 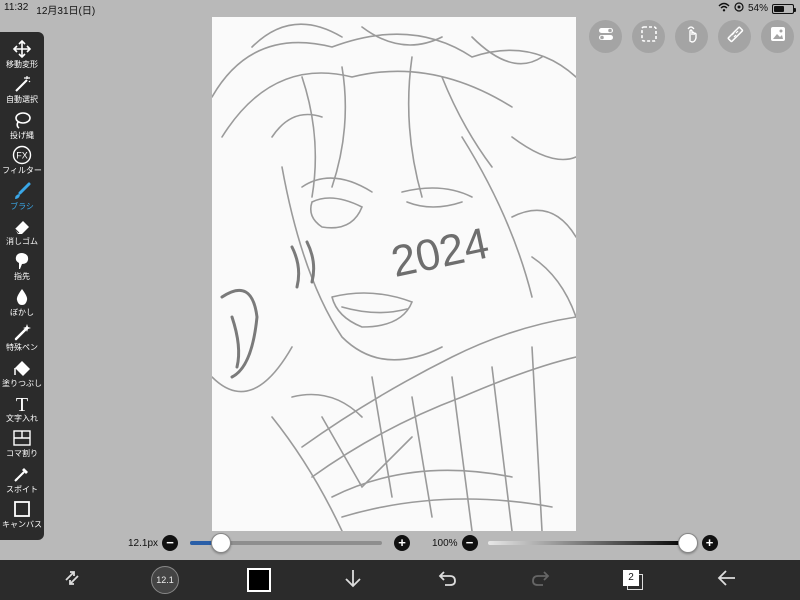 I want to click on back-button, so click(x=727, y=580).